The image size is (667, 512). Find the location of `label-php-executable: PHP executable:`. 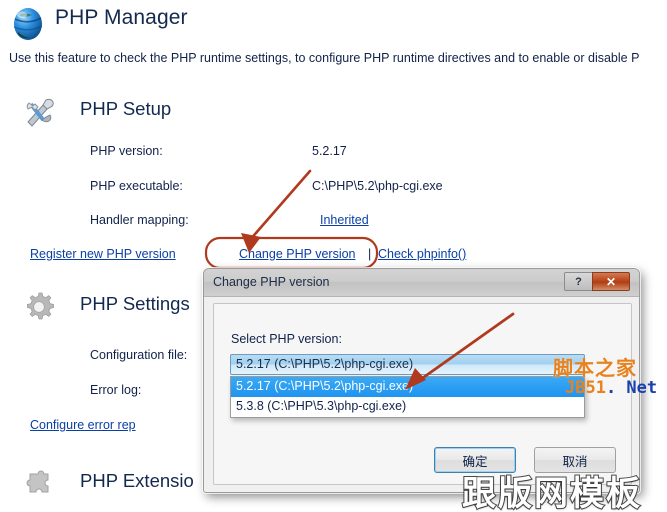

label-php-executable: PHP executable: is located at coordinates (136, 186).